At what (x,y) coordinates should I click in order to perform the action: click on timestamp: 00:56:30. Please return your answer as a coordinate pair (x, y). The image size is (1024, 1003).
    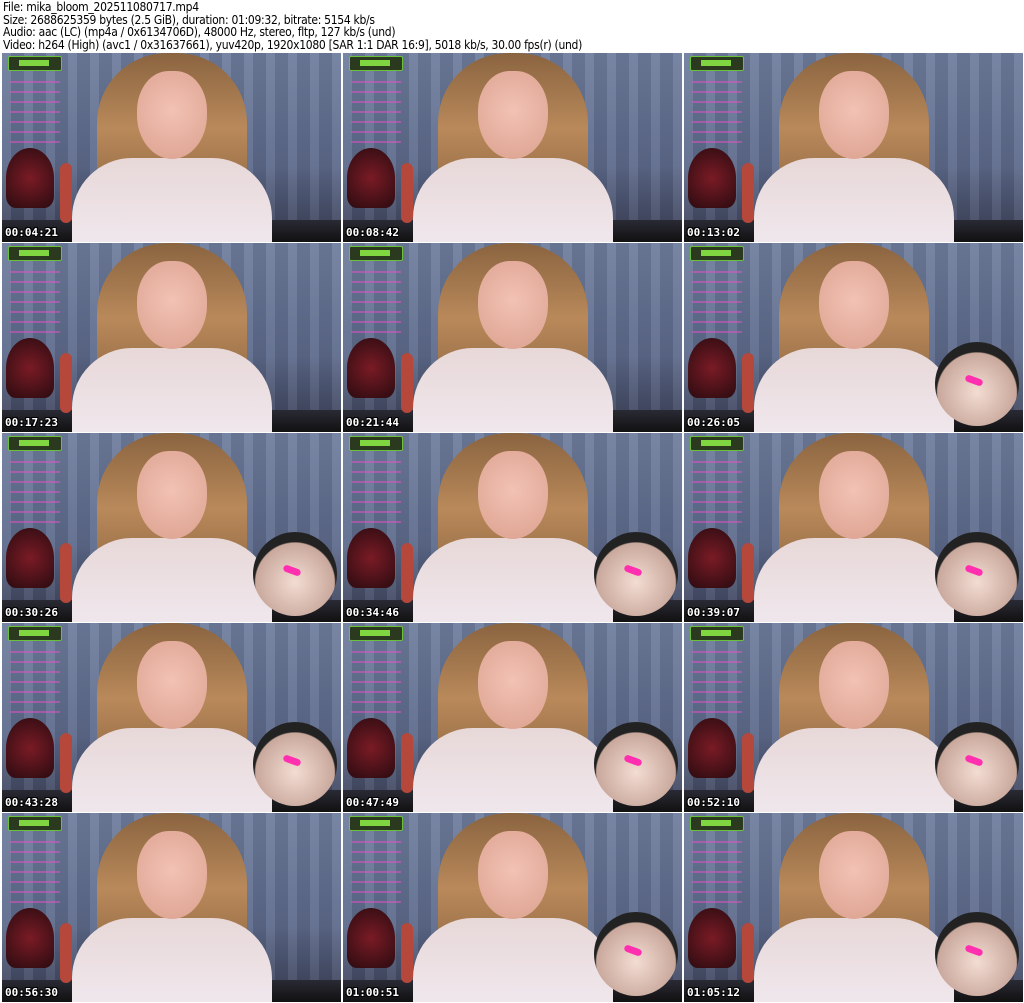
    Looking at the image, I should click on (31, 992).